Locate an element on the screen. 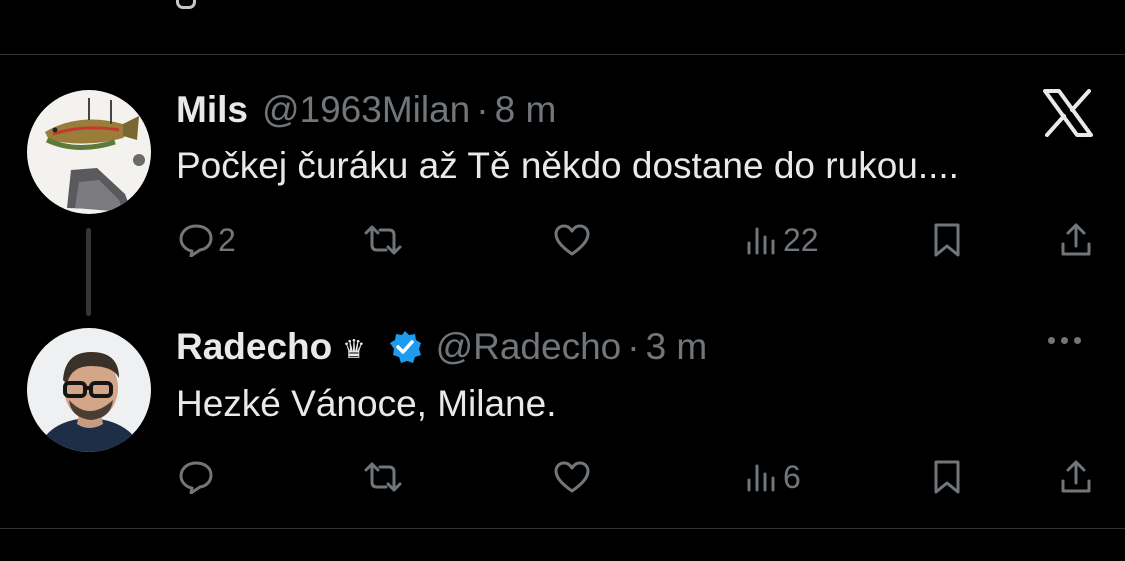  views-count: 6 is located at coordinates (792, 476).